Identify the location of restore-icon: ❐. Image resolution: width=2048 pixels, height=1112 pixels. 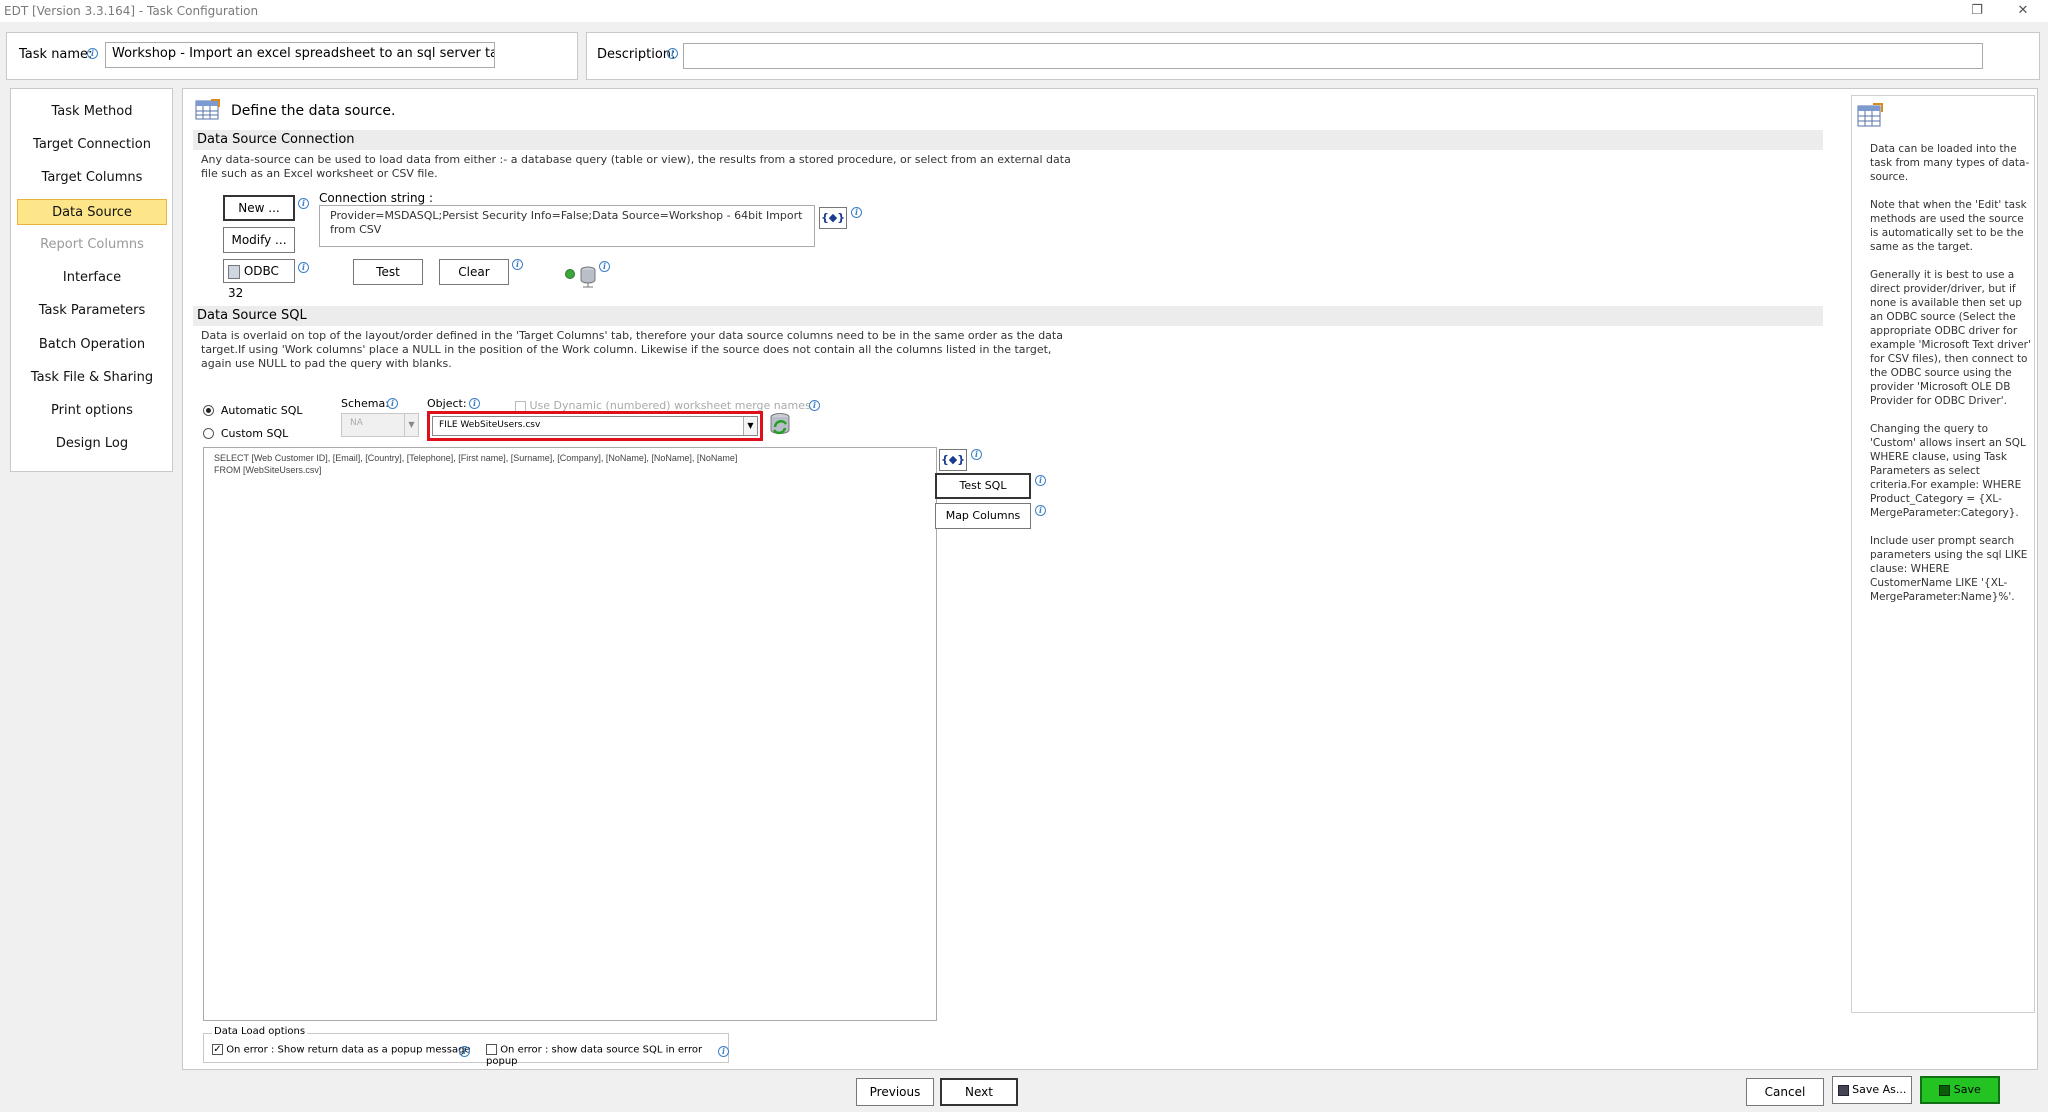
(1977, 11).